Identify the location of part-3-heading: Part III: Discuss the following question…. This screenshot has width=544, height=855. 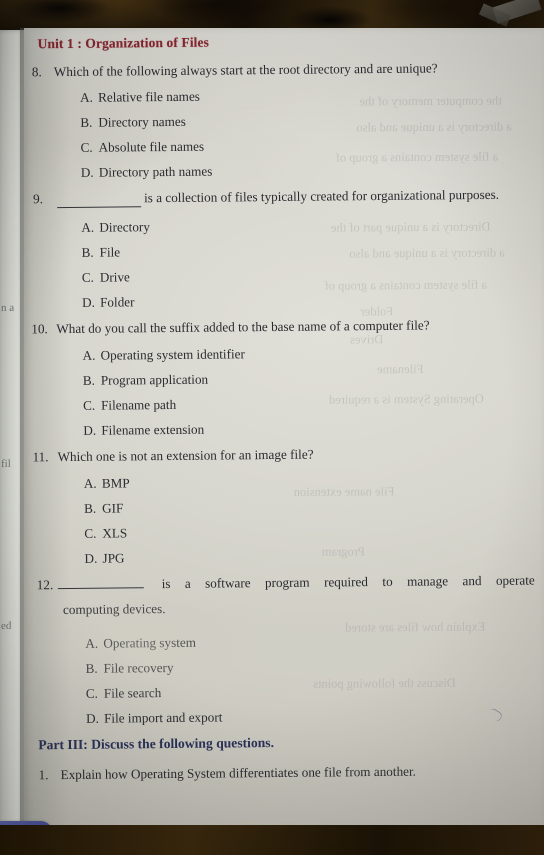
(156, 744).